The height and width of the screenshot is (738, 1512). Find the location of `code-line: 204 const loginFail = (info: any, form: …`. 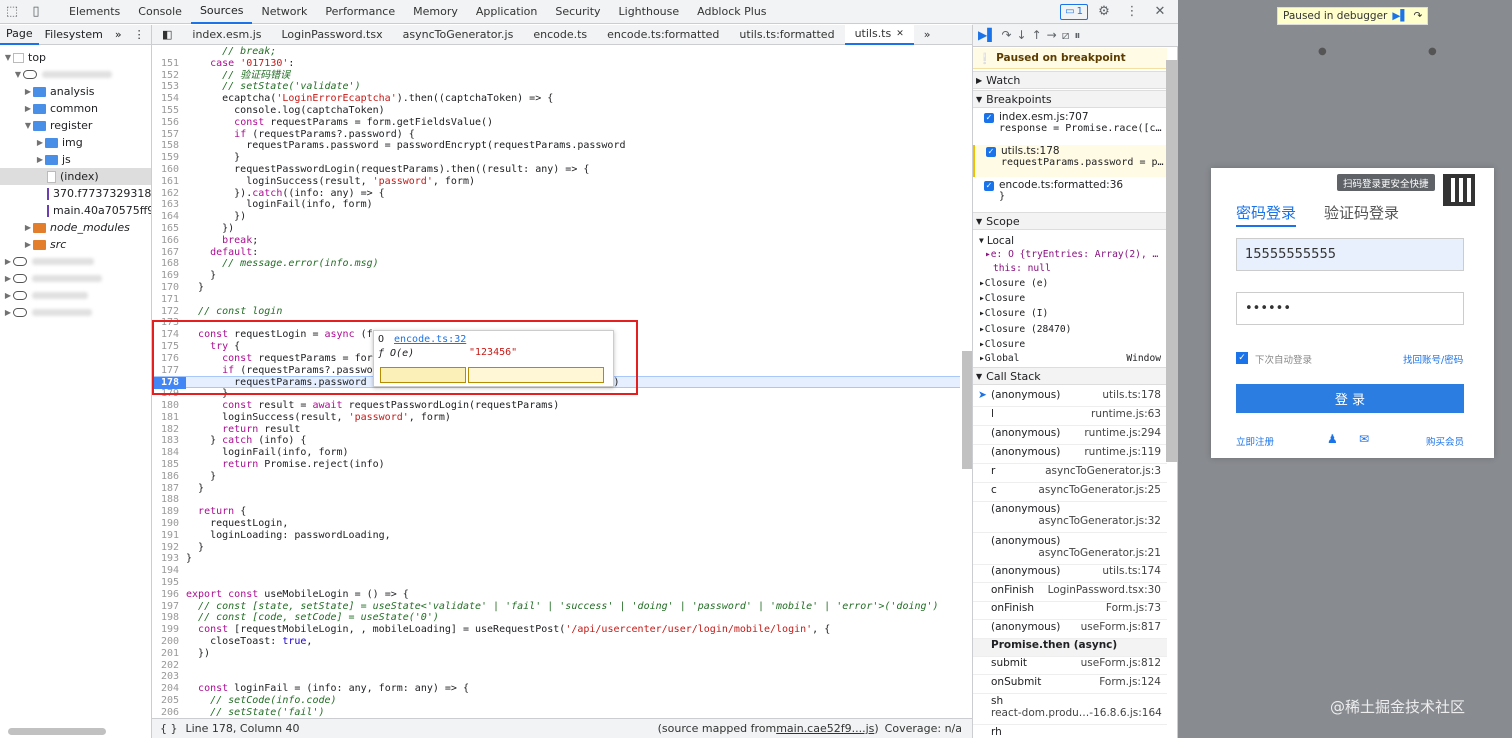

code-line: 204 const loginFail = (info: any, form: … is located at coordinates (556, 689).